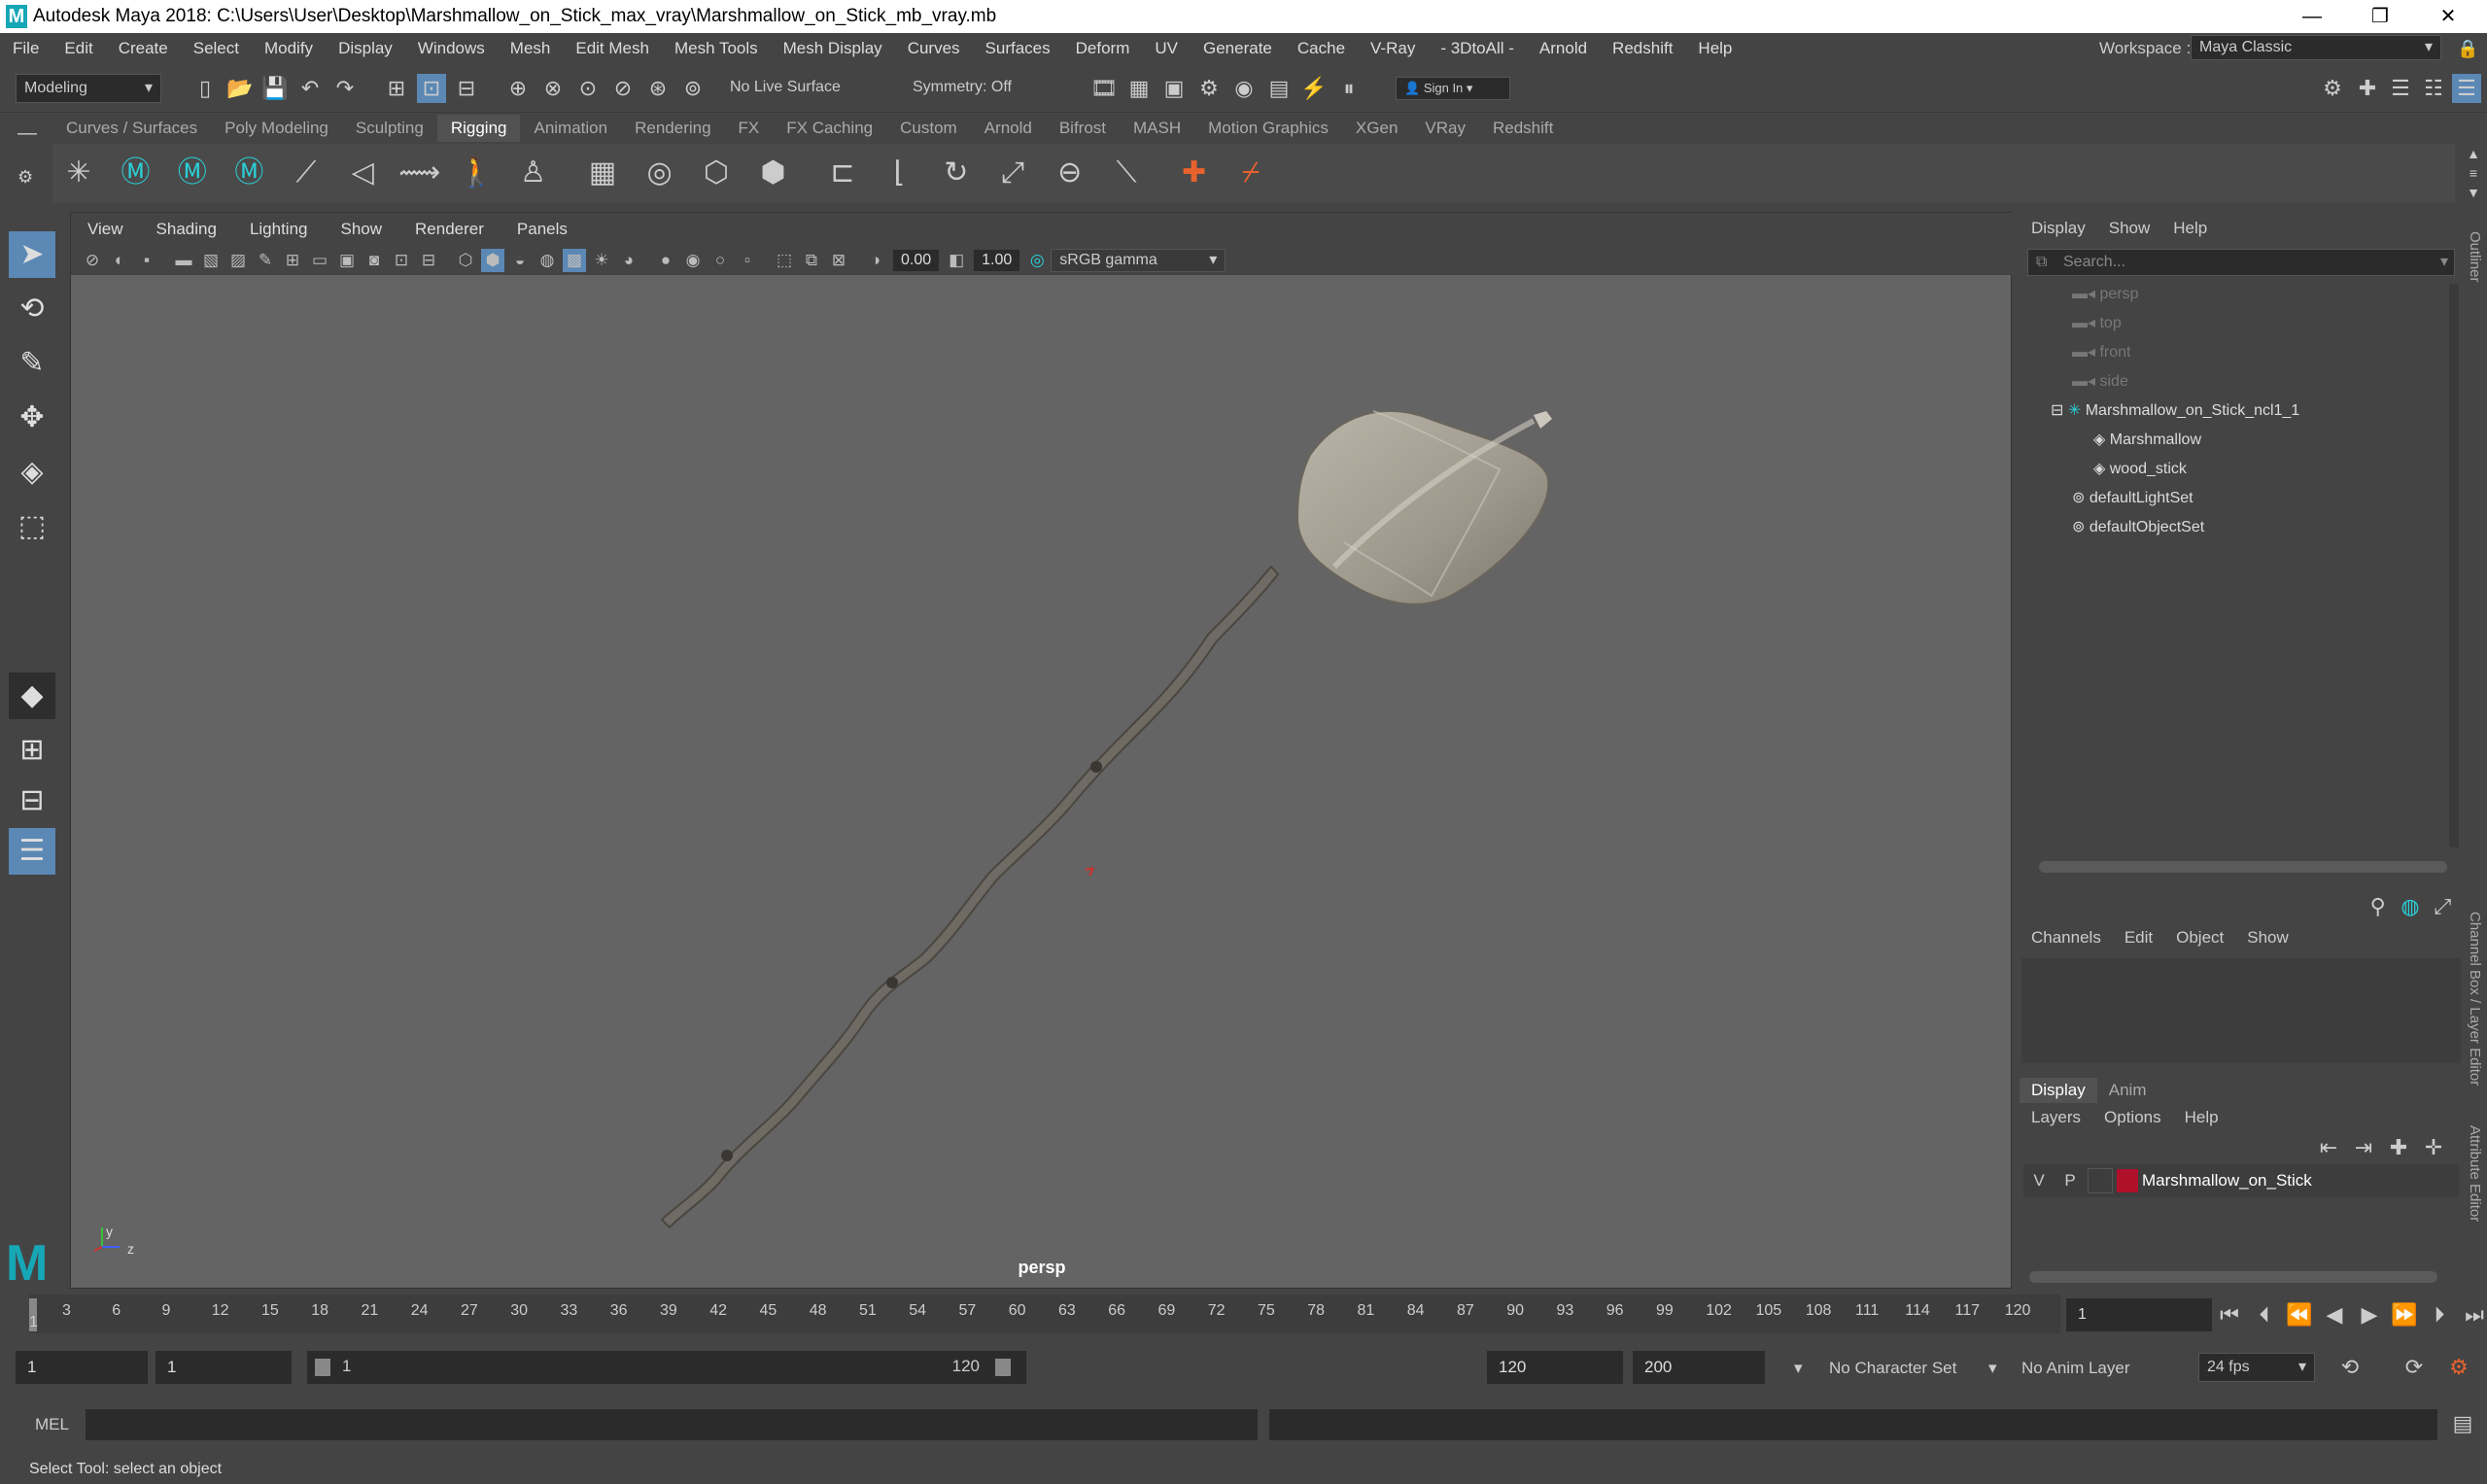 The width and height of the screenshot is (2487, 1484). I want to click on current-frame-field: 1, so click(2139, 1314).